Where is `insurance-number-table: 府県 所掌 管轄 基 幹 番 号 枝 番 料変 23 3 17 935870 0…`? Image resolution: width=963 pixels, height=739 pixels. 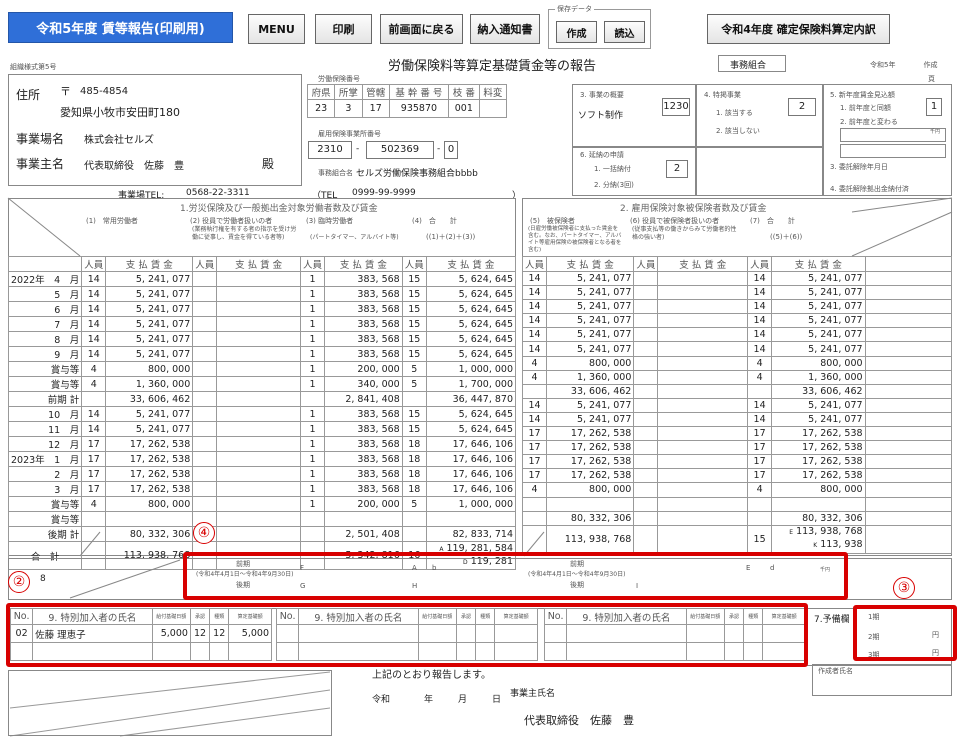
insurance-number-table: 府県 所掌 管轄 基 幹 番 号 枝 番 料変 23 3 17 935870 0… is located at coordinates (407, 101).